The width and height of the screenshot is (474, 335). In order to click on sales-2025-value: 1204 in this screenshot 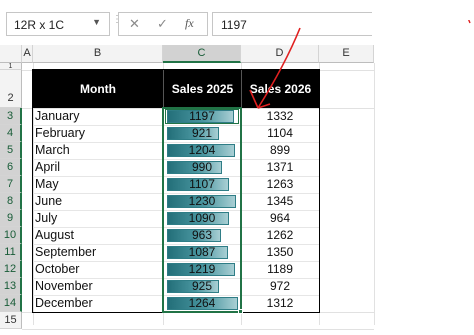, I will do `click(202, 150)`.